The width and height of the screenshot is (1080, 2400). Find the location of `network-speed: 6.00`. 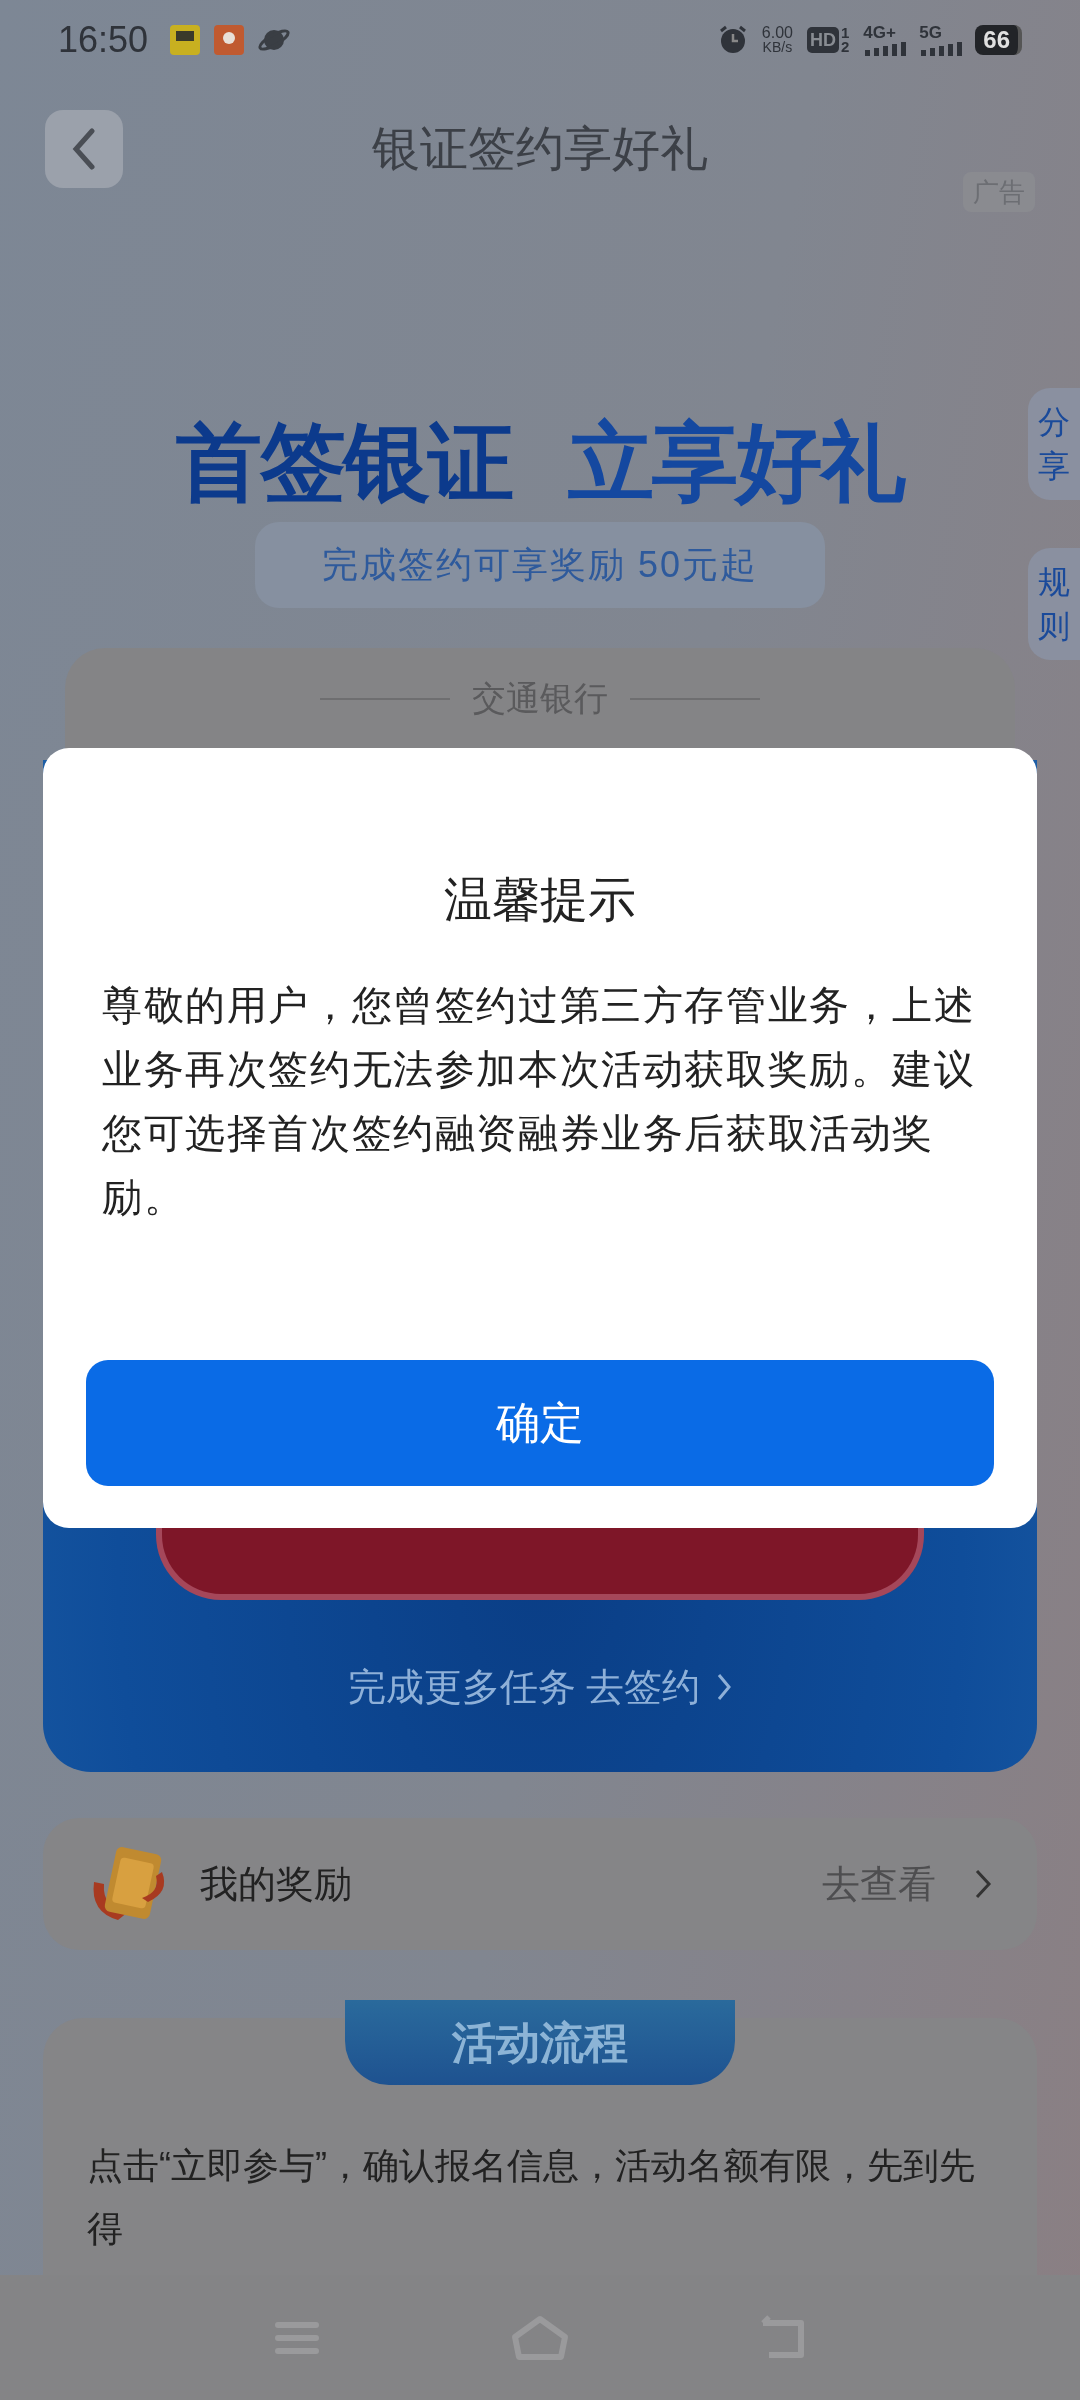

network-speed: 6.00 is located at coordinates (777, 32).